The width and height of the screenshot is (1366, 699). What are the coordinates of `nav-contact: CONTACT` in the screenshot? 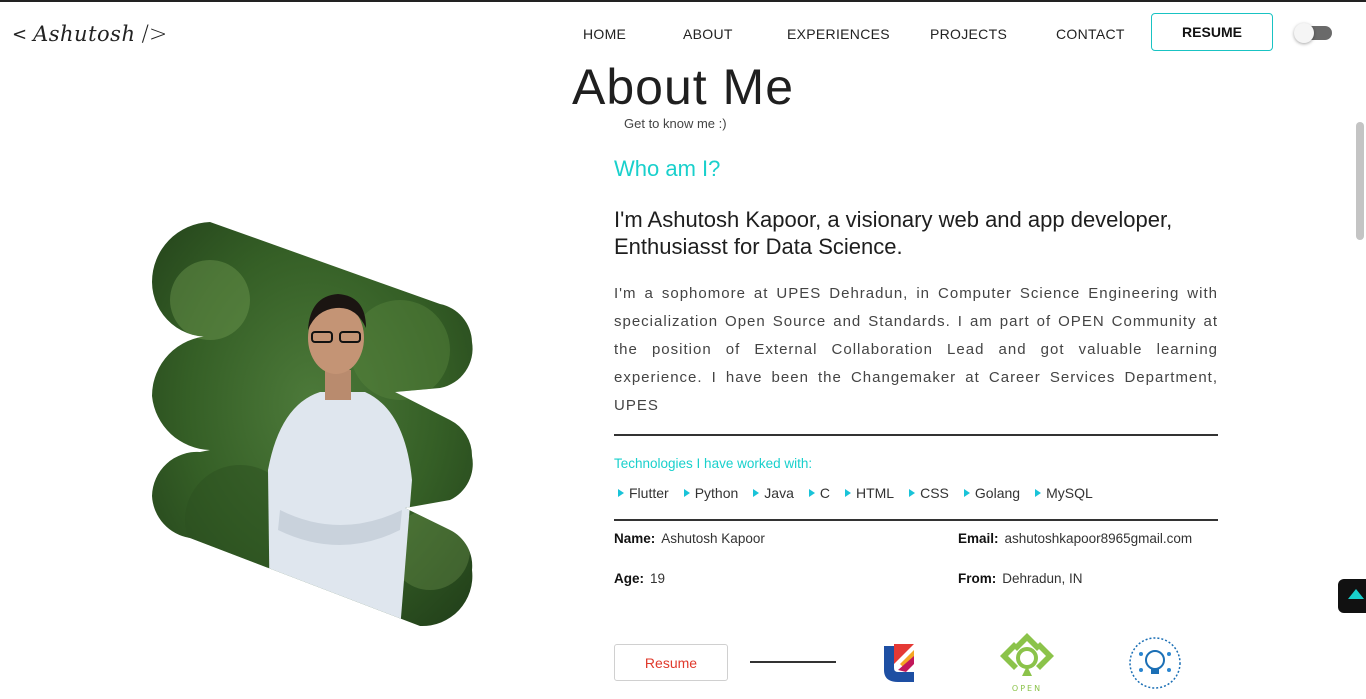 It's located at (1090, 34).